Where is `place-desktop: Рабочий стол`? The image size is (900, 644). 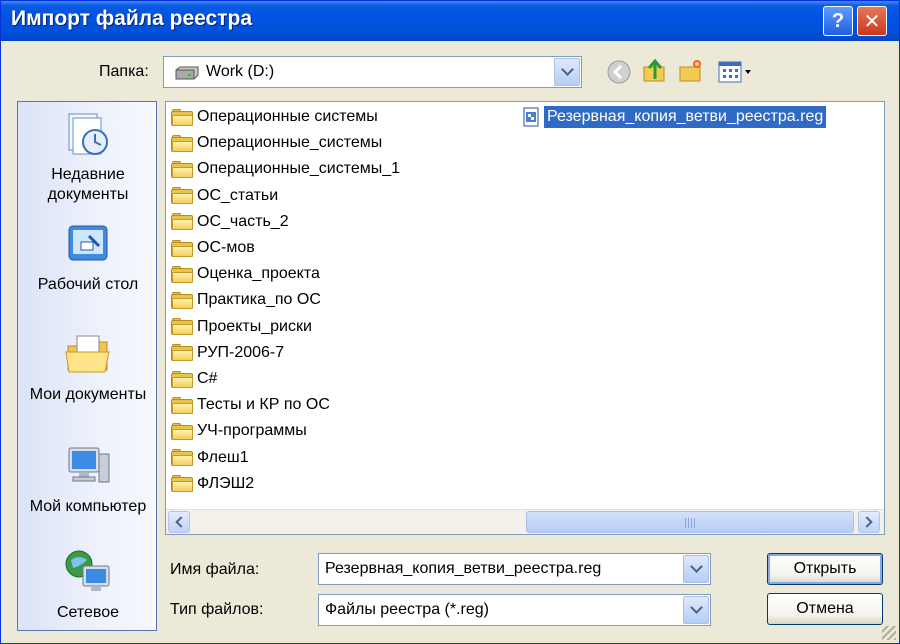
place-desktop: Рабочий стол is located at coordinates (87, 257).